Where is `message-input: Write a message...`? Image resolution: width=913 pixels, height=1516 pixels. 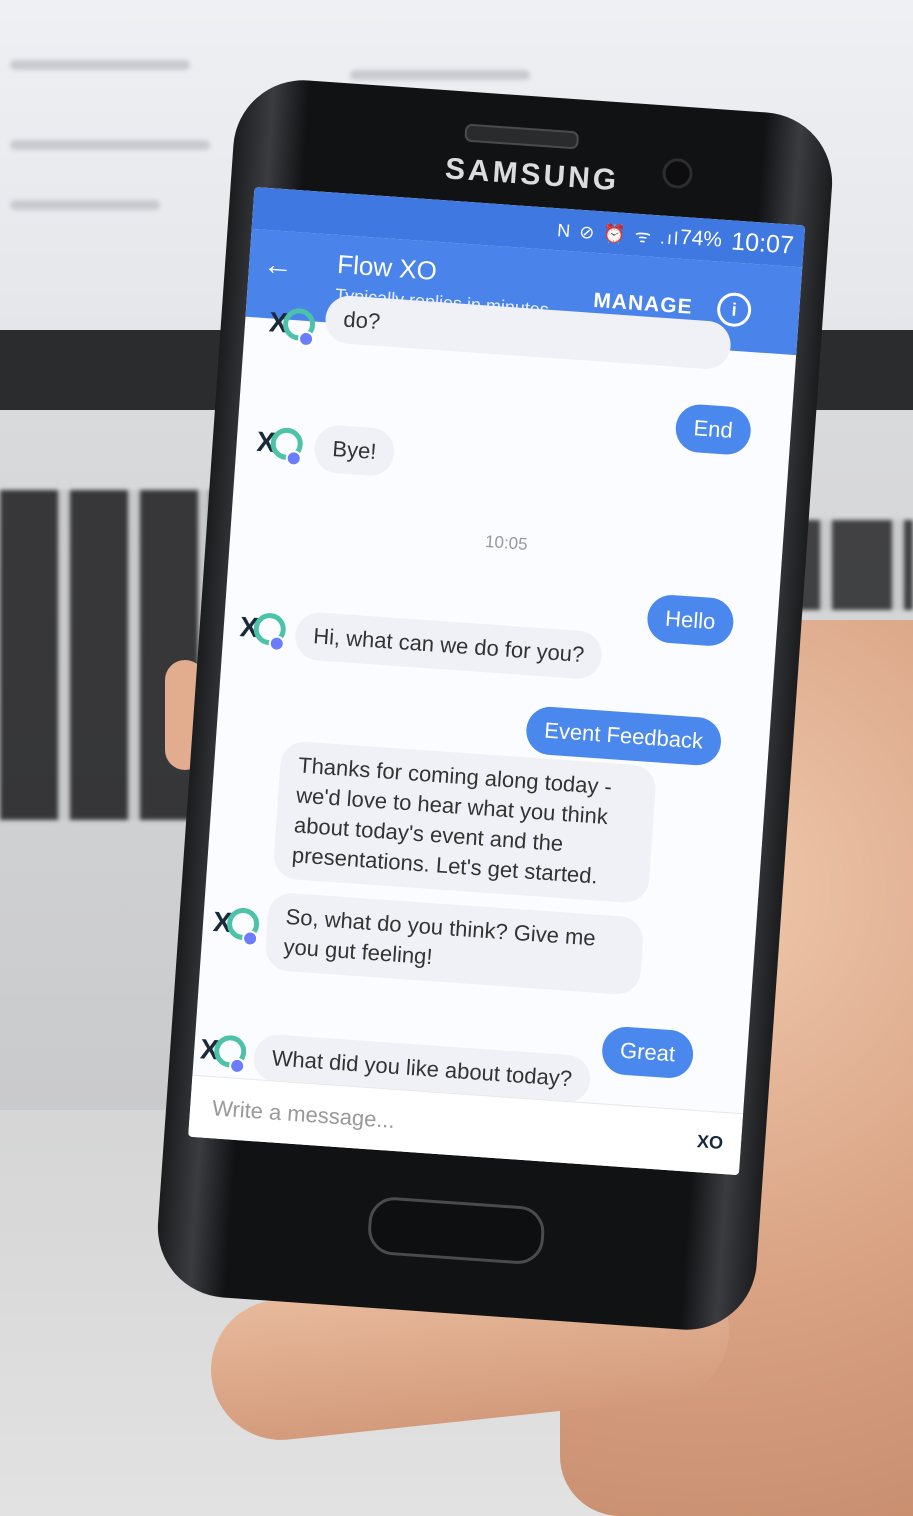
message-input: Write a message... is located at coordinates (303, 1114).